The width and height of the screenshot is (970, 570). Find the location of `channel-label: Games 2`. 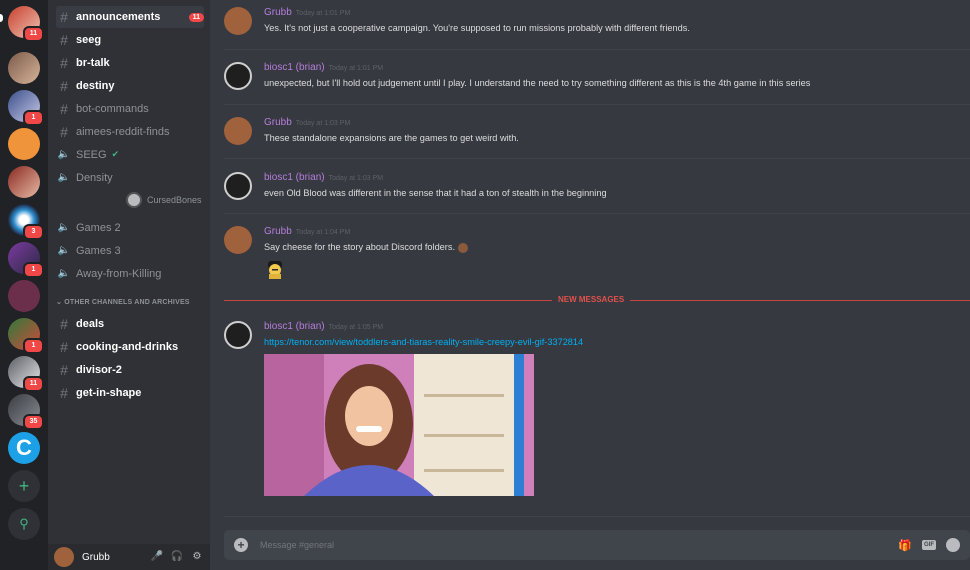

channel-label: Games 2 is located at coordinates (98, 227).